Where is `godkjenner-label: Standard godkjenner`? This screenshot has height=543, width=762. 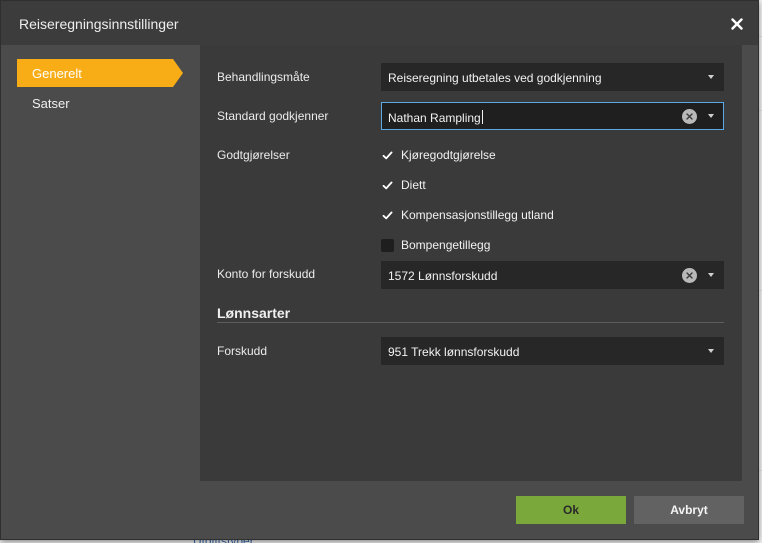
godkjenner-label: Standard godkjenner is located at coordinates (273, 116).